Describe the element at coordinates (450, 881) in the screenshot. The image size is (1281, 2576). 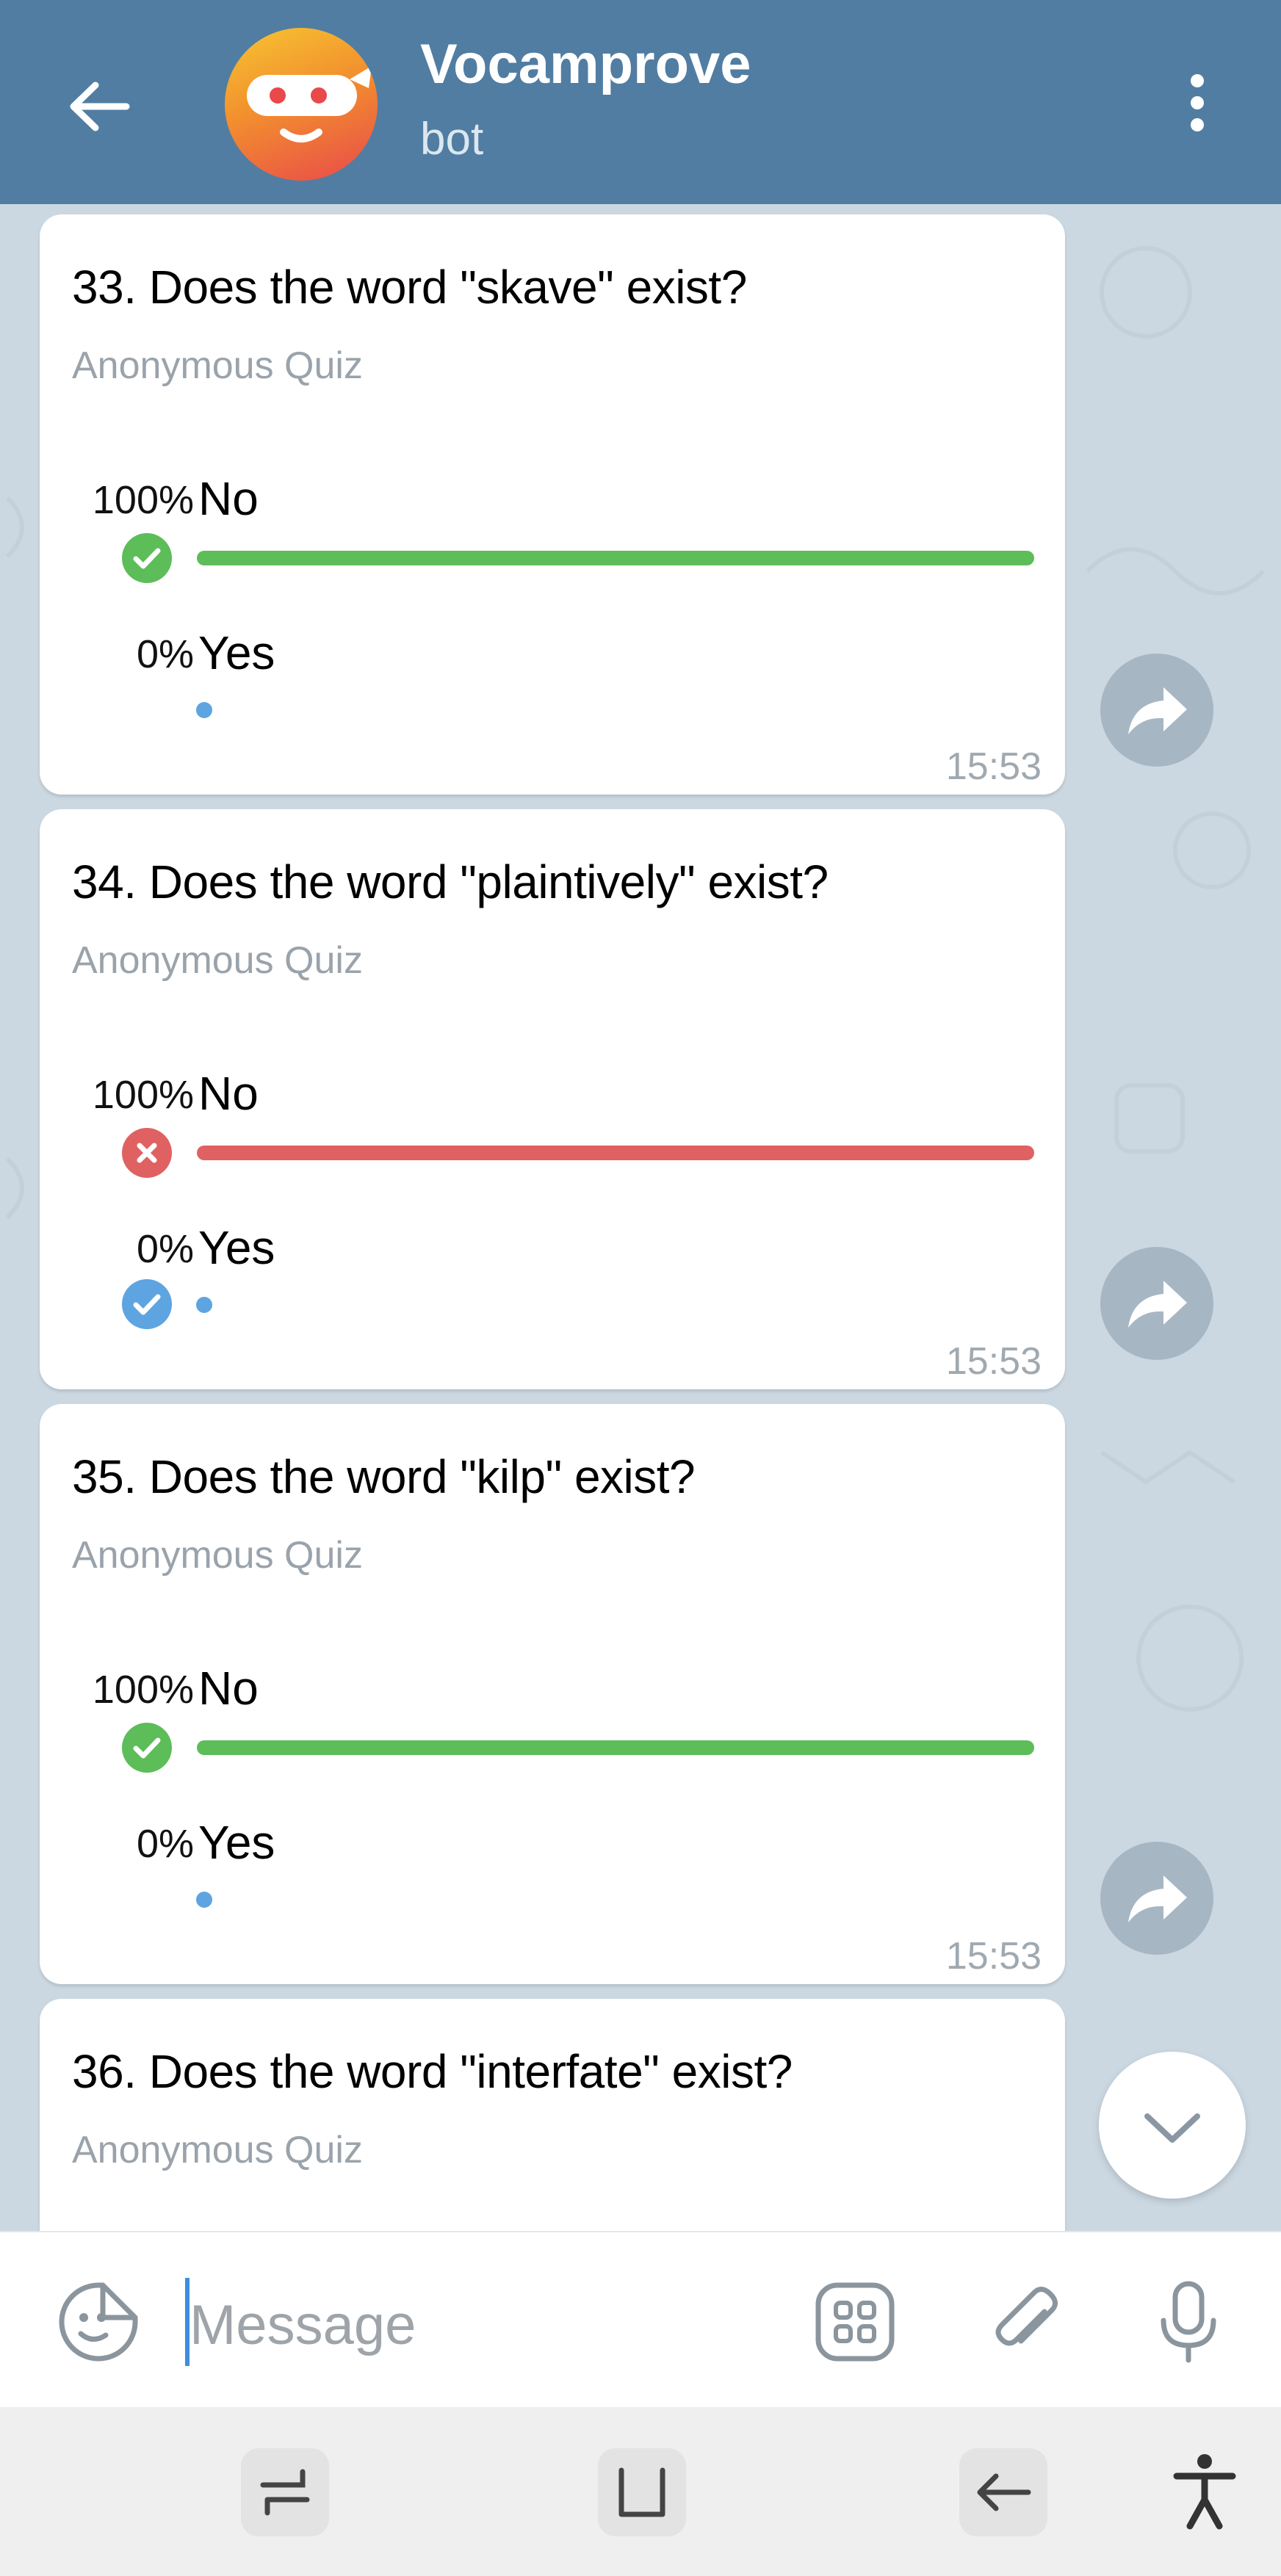
I see `quiz-question: 34. Does the word "plaintively" exist?` at that location.